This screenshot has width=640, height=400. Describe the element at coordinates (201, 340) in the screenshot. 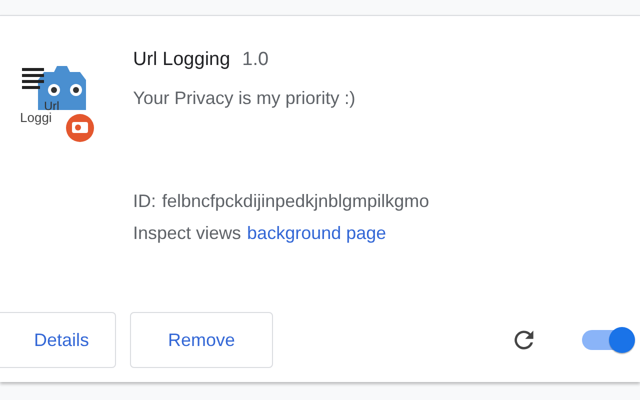

I see `remove-button: Remove` at that location.